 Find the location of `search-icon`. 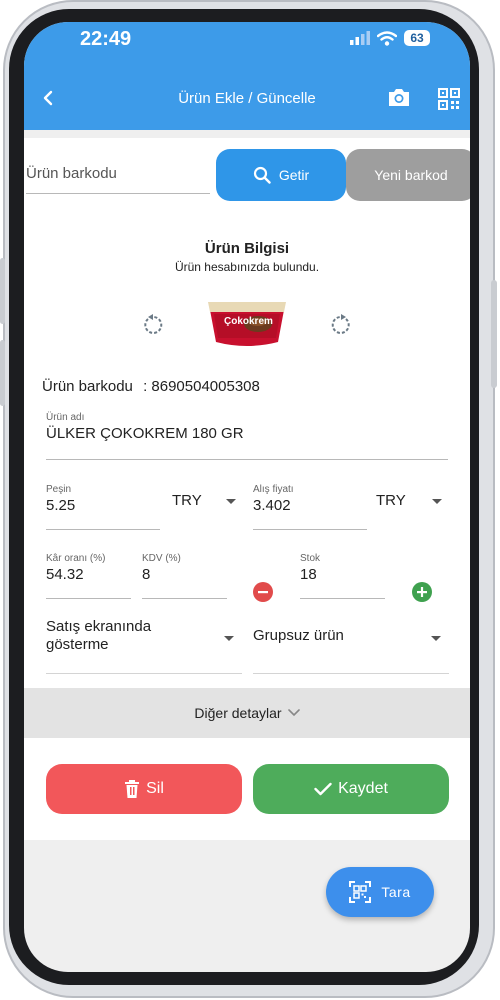

search-icon is located at coordinates (262, 175).